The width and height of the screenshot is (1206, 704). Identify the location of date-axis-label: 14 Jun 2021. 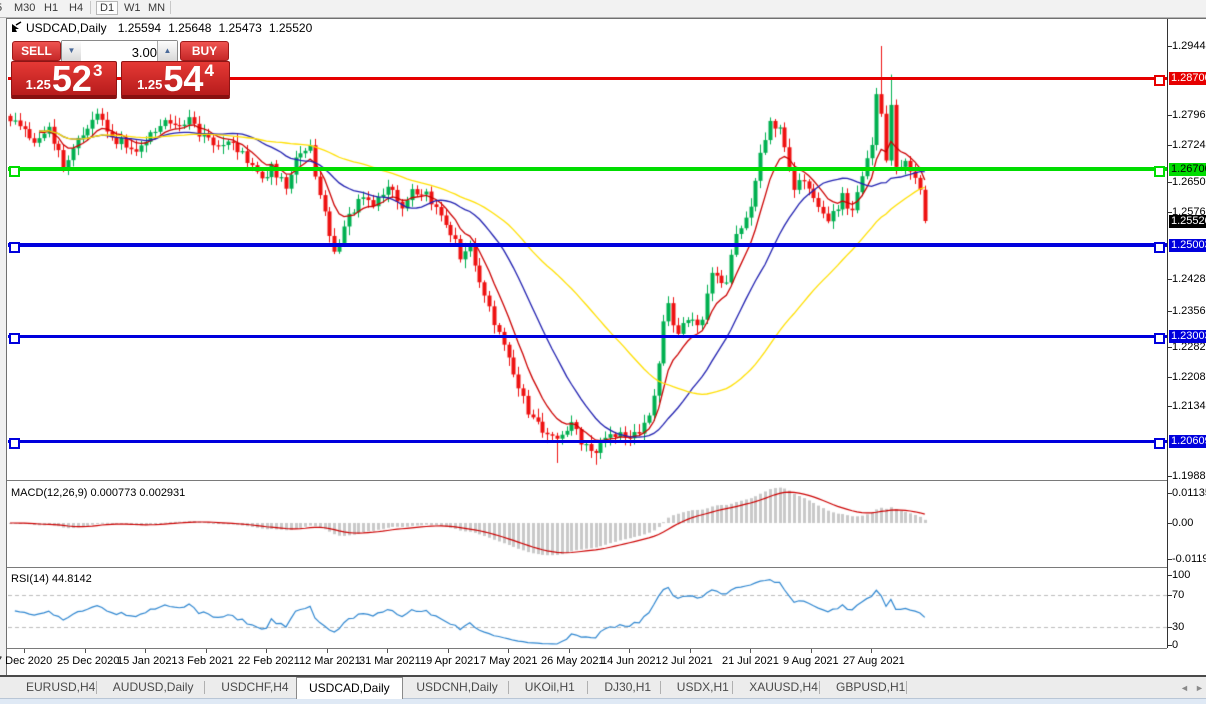
(631, 661).